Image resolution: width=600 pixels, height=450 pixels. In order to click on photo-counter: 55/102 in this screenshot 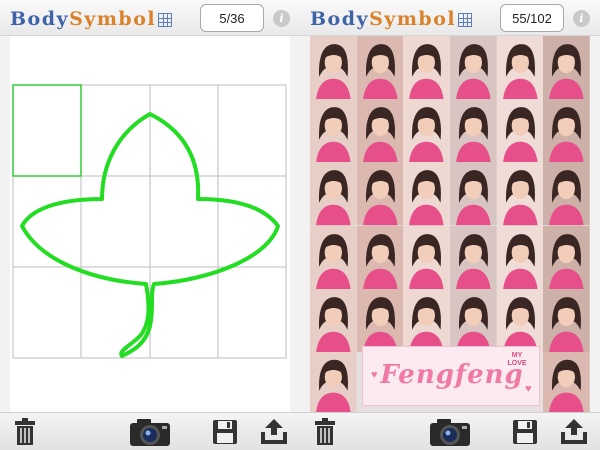, I will do `click(532, 18)`.